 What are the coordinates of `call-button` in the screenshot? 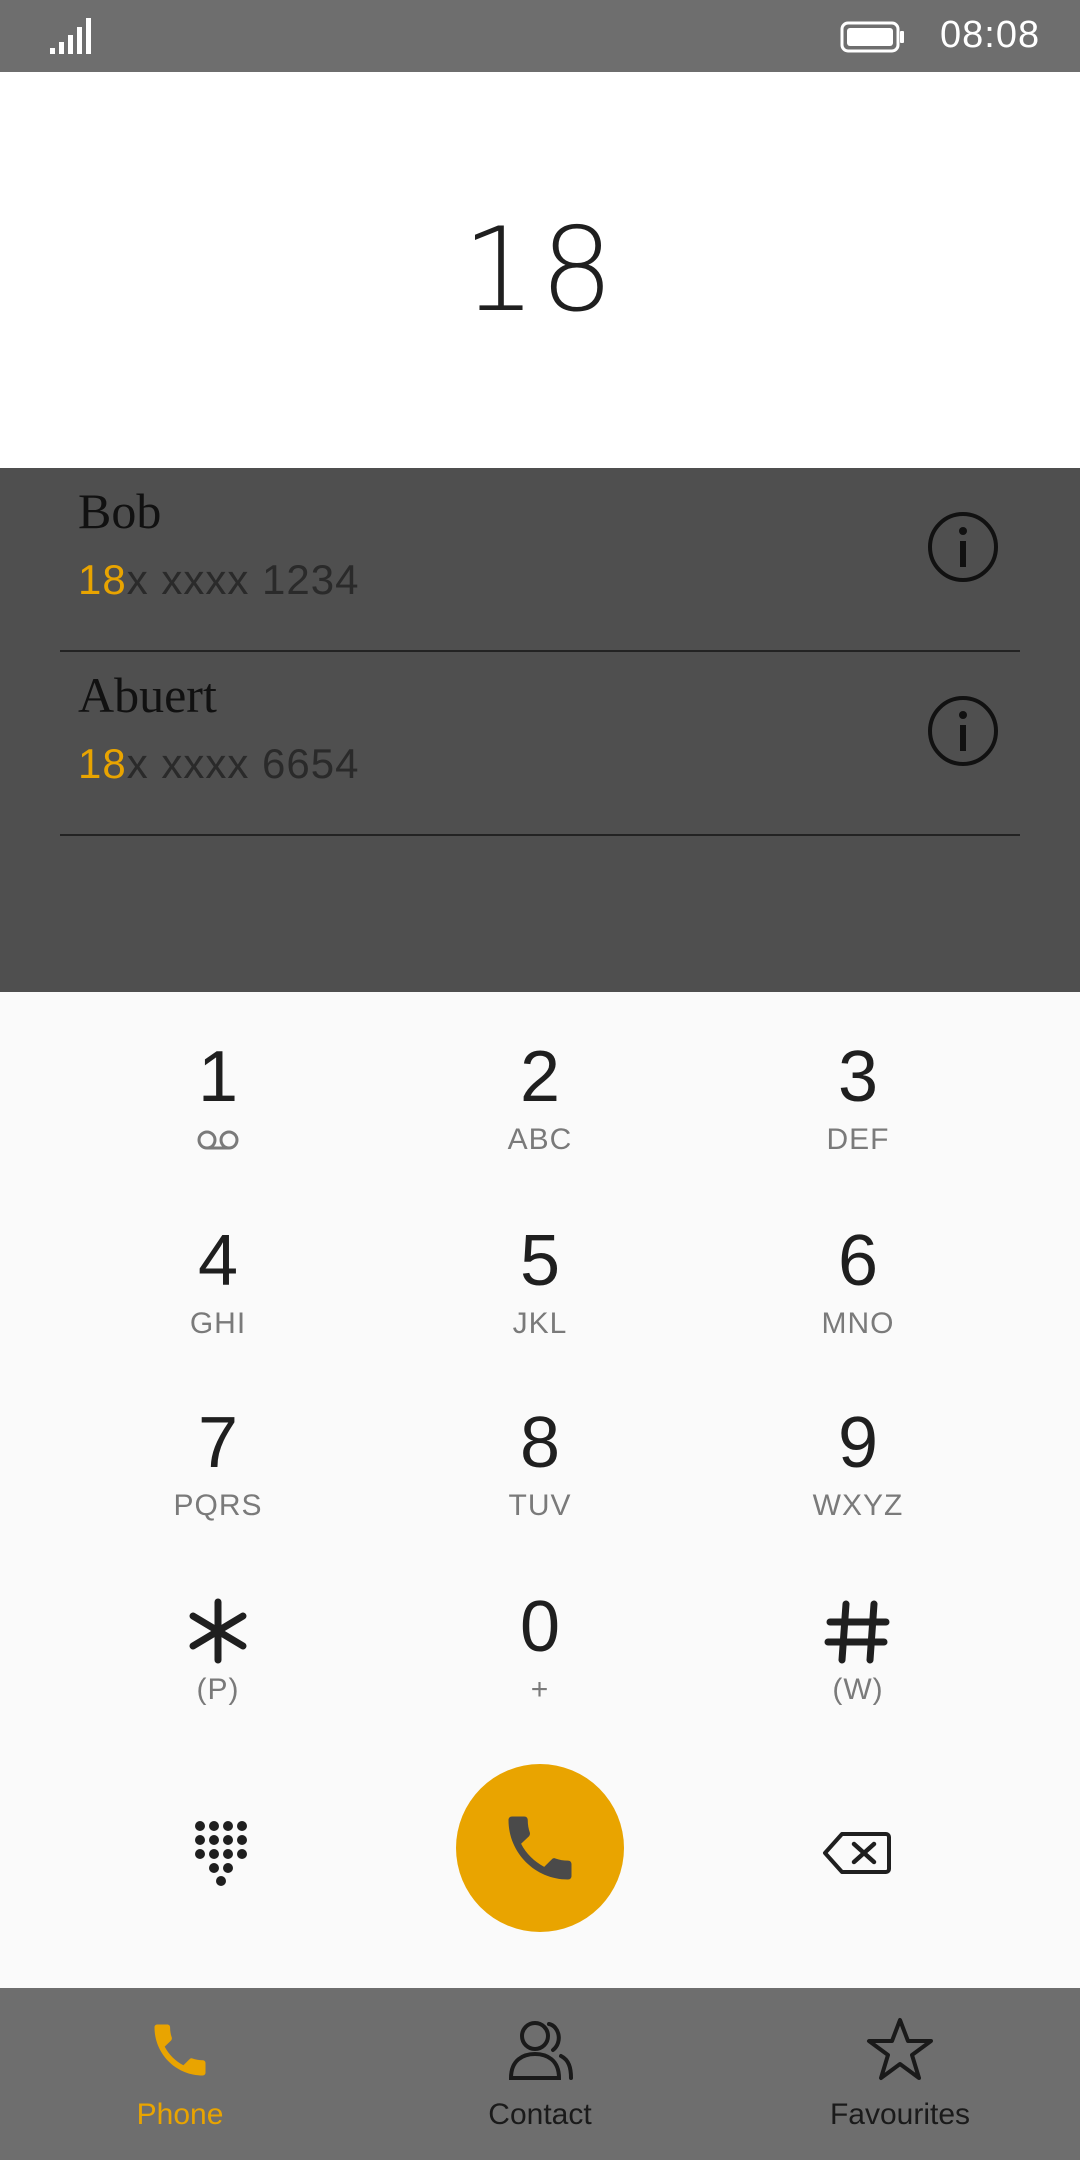 It's located at (540, 1848).